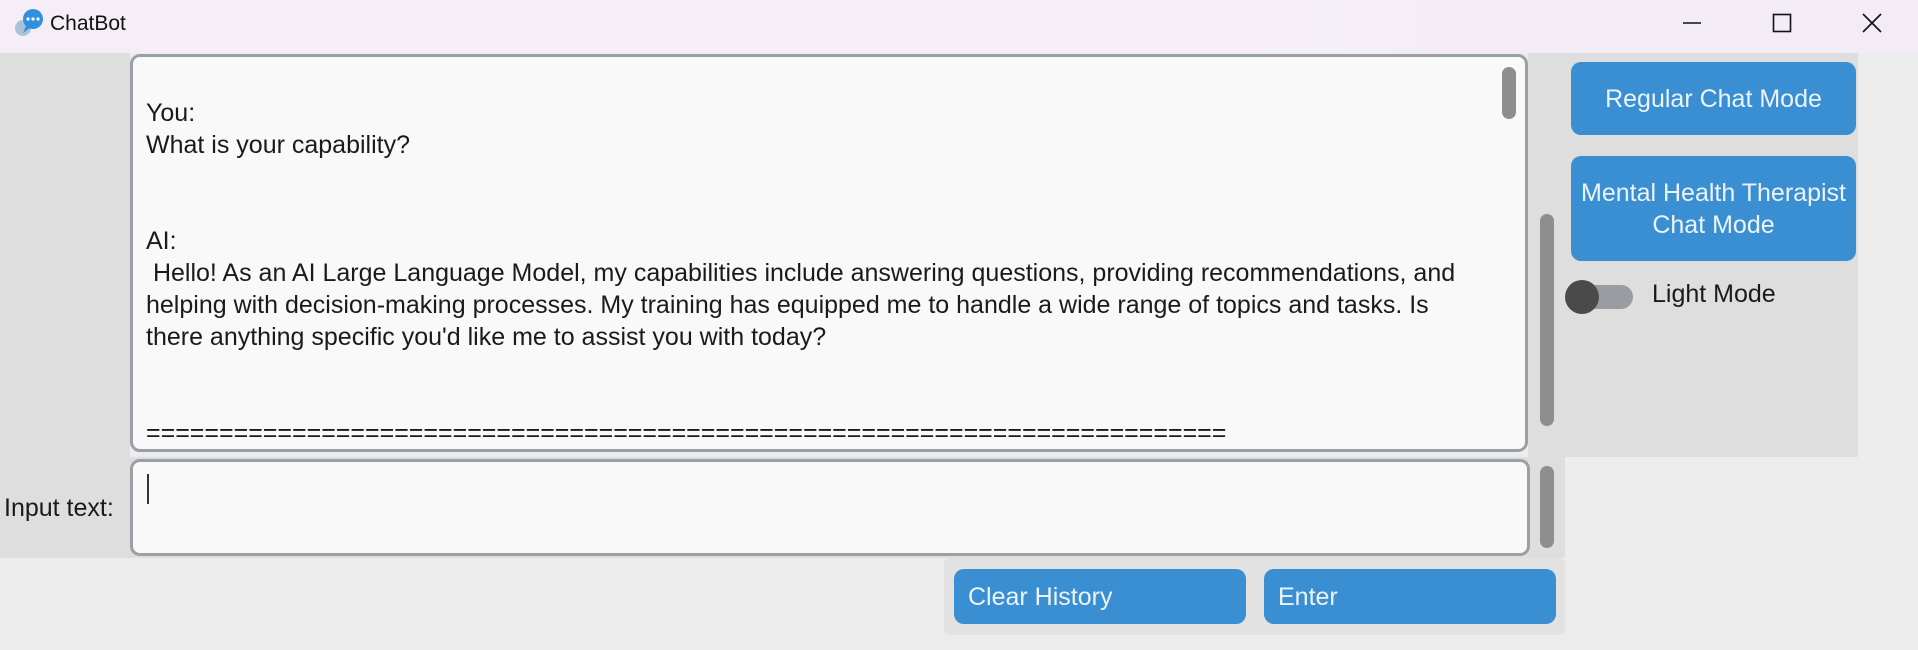  What do you see at coordinates (959, 26) in the screenshot?
I see `title-bar: ChatBot` at bounding box center [959, 26].